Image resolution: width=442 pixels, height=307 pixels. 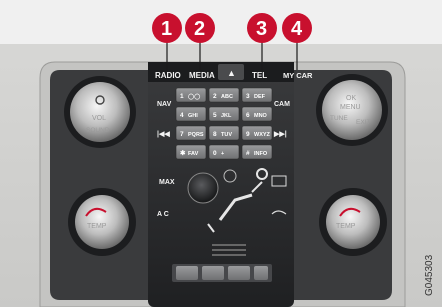 What do you see at coordinates (351, 98) in the screenshot?
I see `ok-label: OK` at bounding box center [351, 98].